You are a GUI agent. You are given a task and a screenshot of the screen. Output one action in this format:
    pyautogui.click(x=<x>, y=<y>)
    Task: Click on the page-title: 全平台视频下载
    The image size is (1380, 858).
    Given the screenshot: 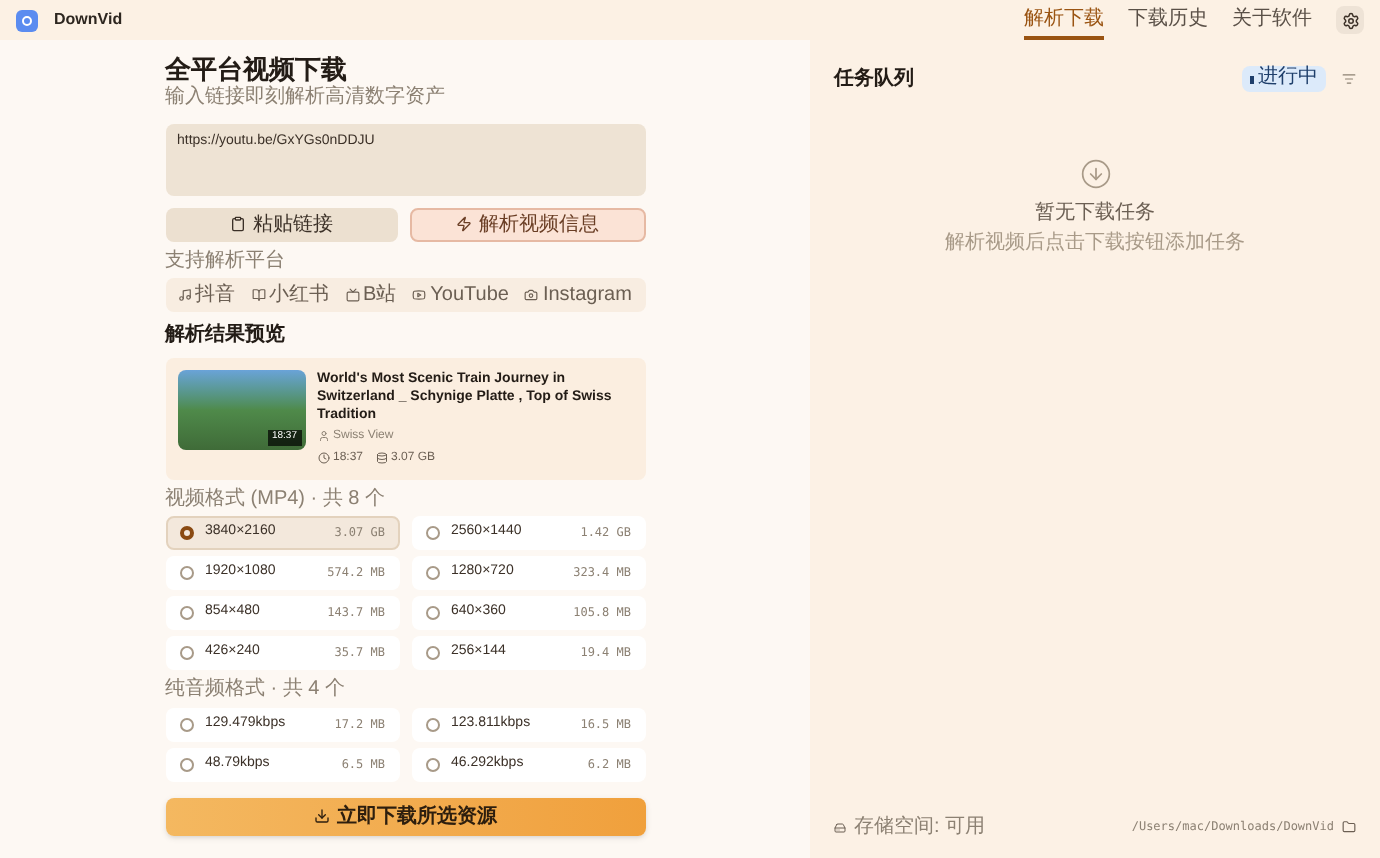 What is the action you would take?
    pyautogui.click(x=257, y=69)
    